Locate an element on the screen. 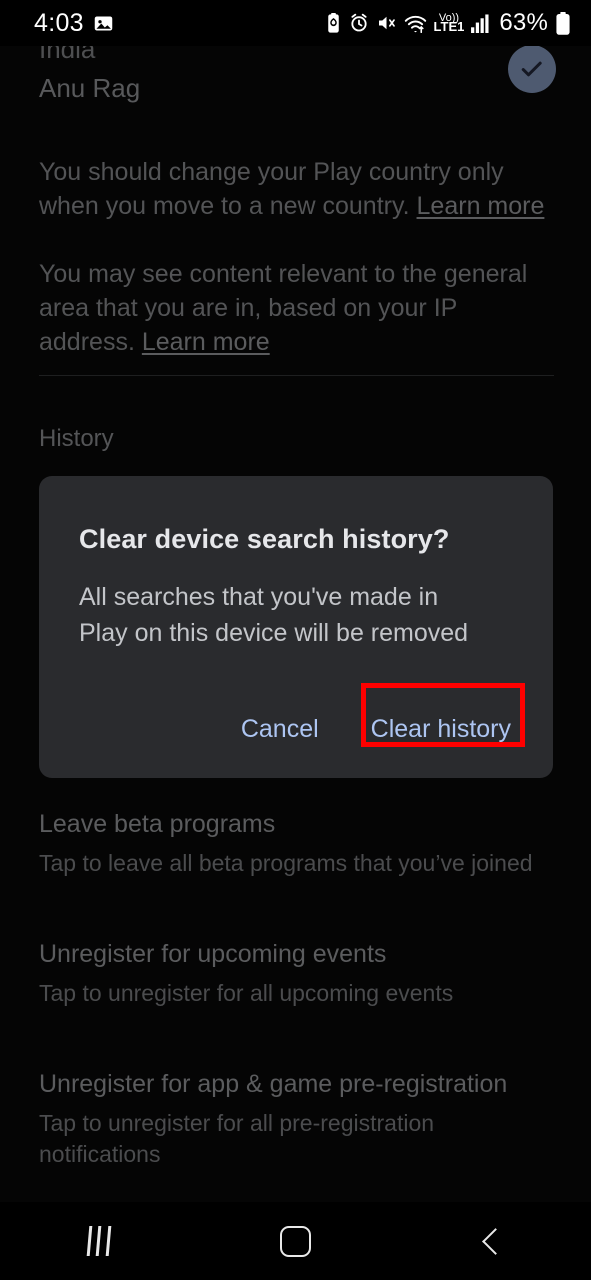  cancel-button: Cancel is located at coordinates (280, 729).